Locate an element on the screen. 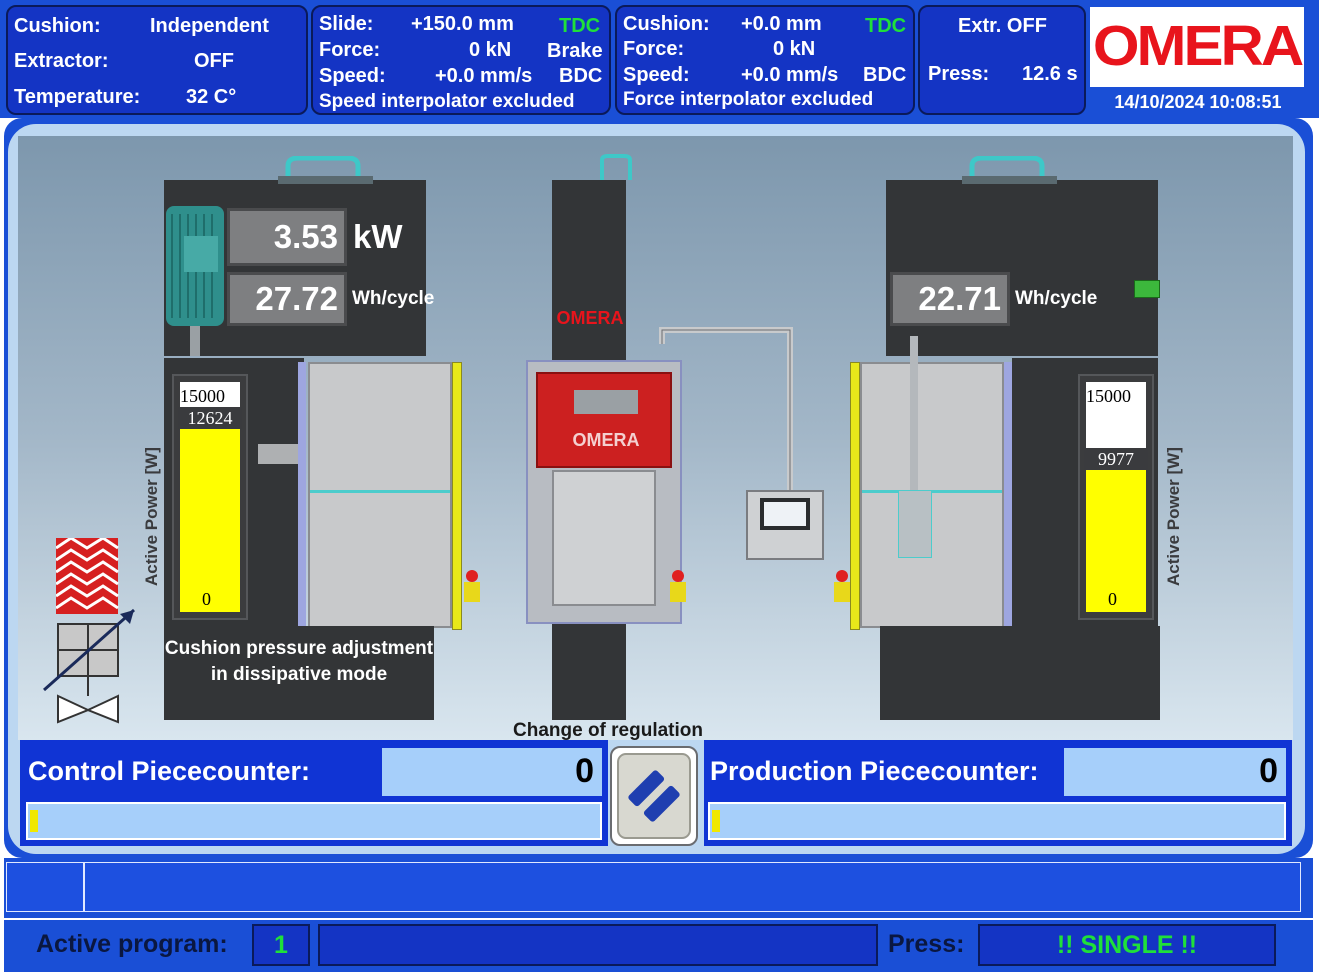 This screenshot has width=1319, height=974. change-regulation-button is located at coordinates (654, 796).